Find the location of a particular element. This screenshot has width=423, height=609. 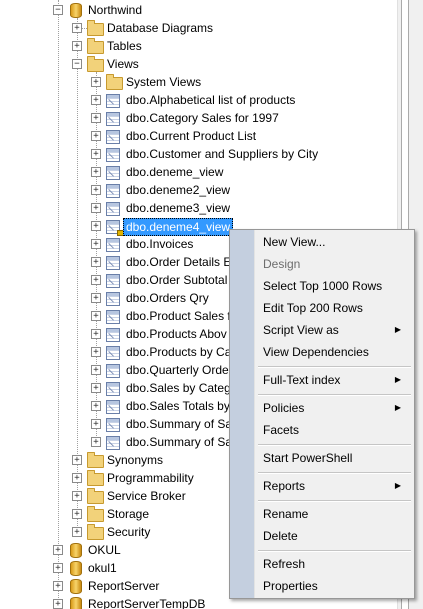

tree-node-label: Northwind is located at coordinates (115, 10).